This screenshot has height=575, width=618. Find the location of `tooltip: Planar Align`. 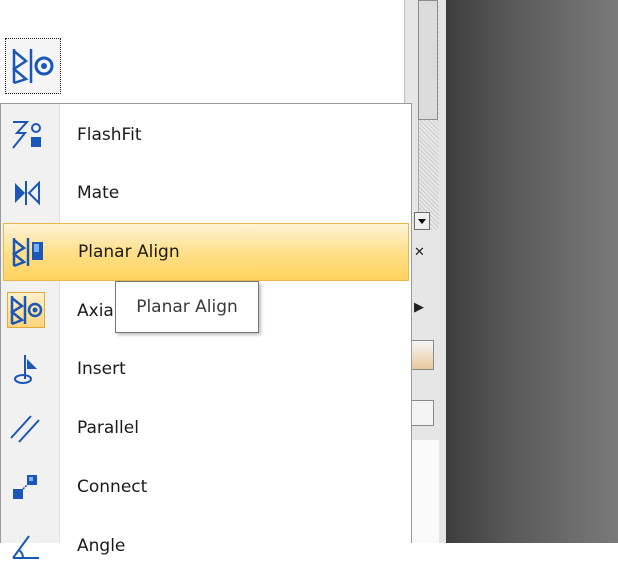

tooltip: Planar Align is located at coordinates (187, 307).